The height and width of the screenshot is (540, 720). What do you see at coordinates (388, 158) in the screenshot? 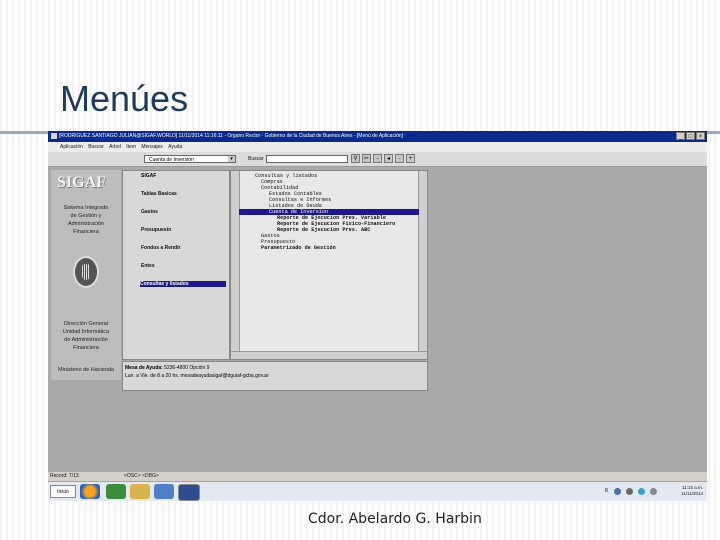
I see `back-icon: ◂` at bounding box center [388, 158].